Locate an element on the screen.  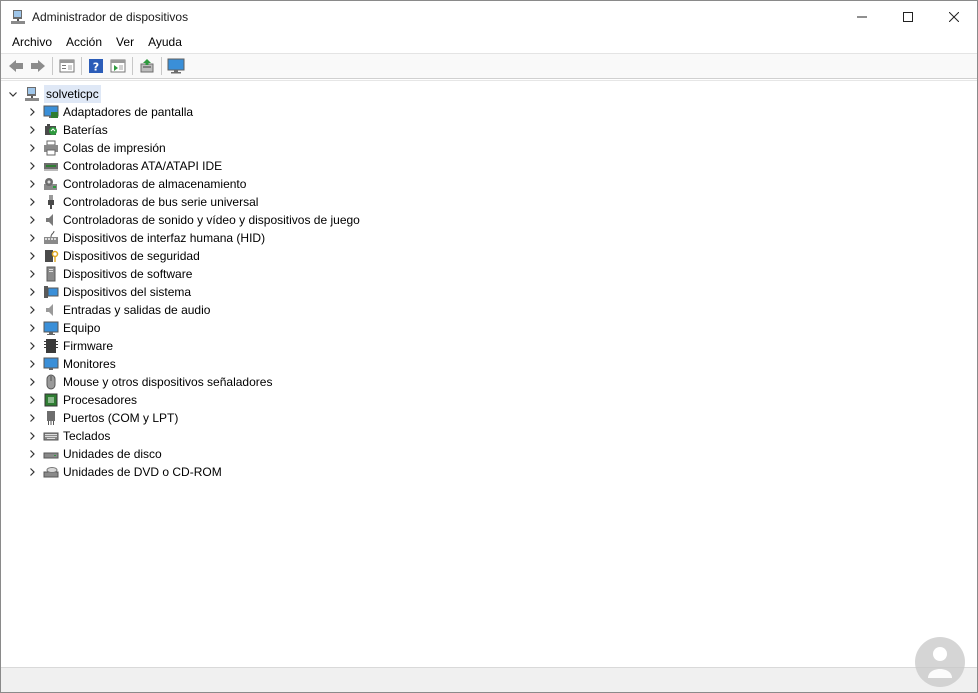
tree-category-label: Firmware is located at coordinates (88, 346).